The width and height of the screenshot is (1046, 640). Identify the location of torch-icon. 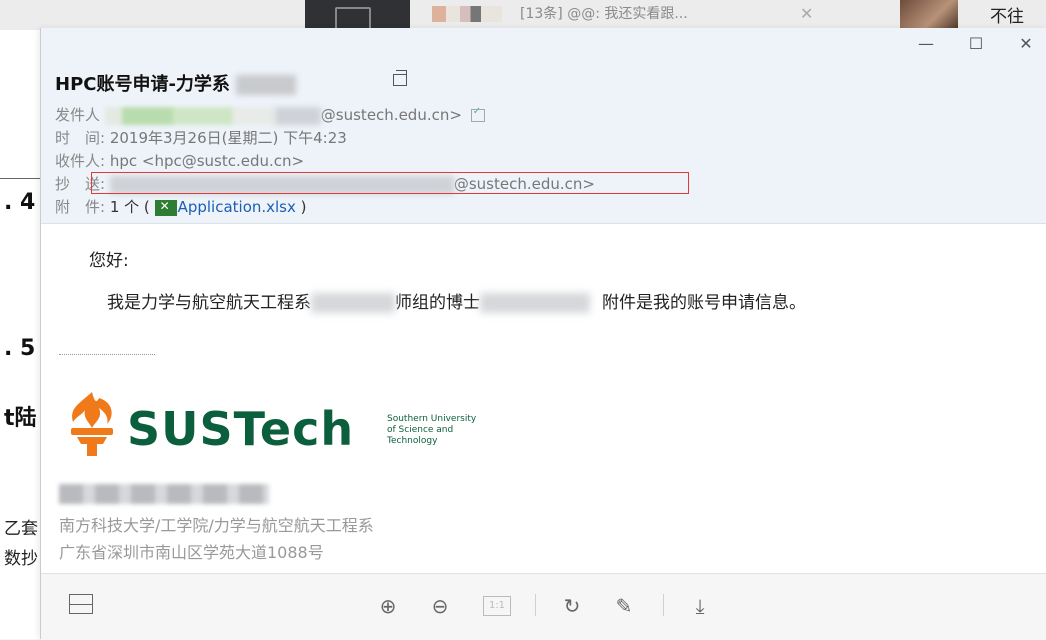
(92, 424).